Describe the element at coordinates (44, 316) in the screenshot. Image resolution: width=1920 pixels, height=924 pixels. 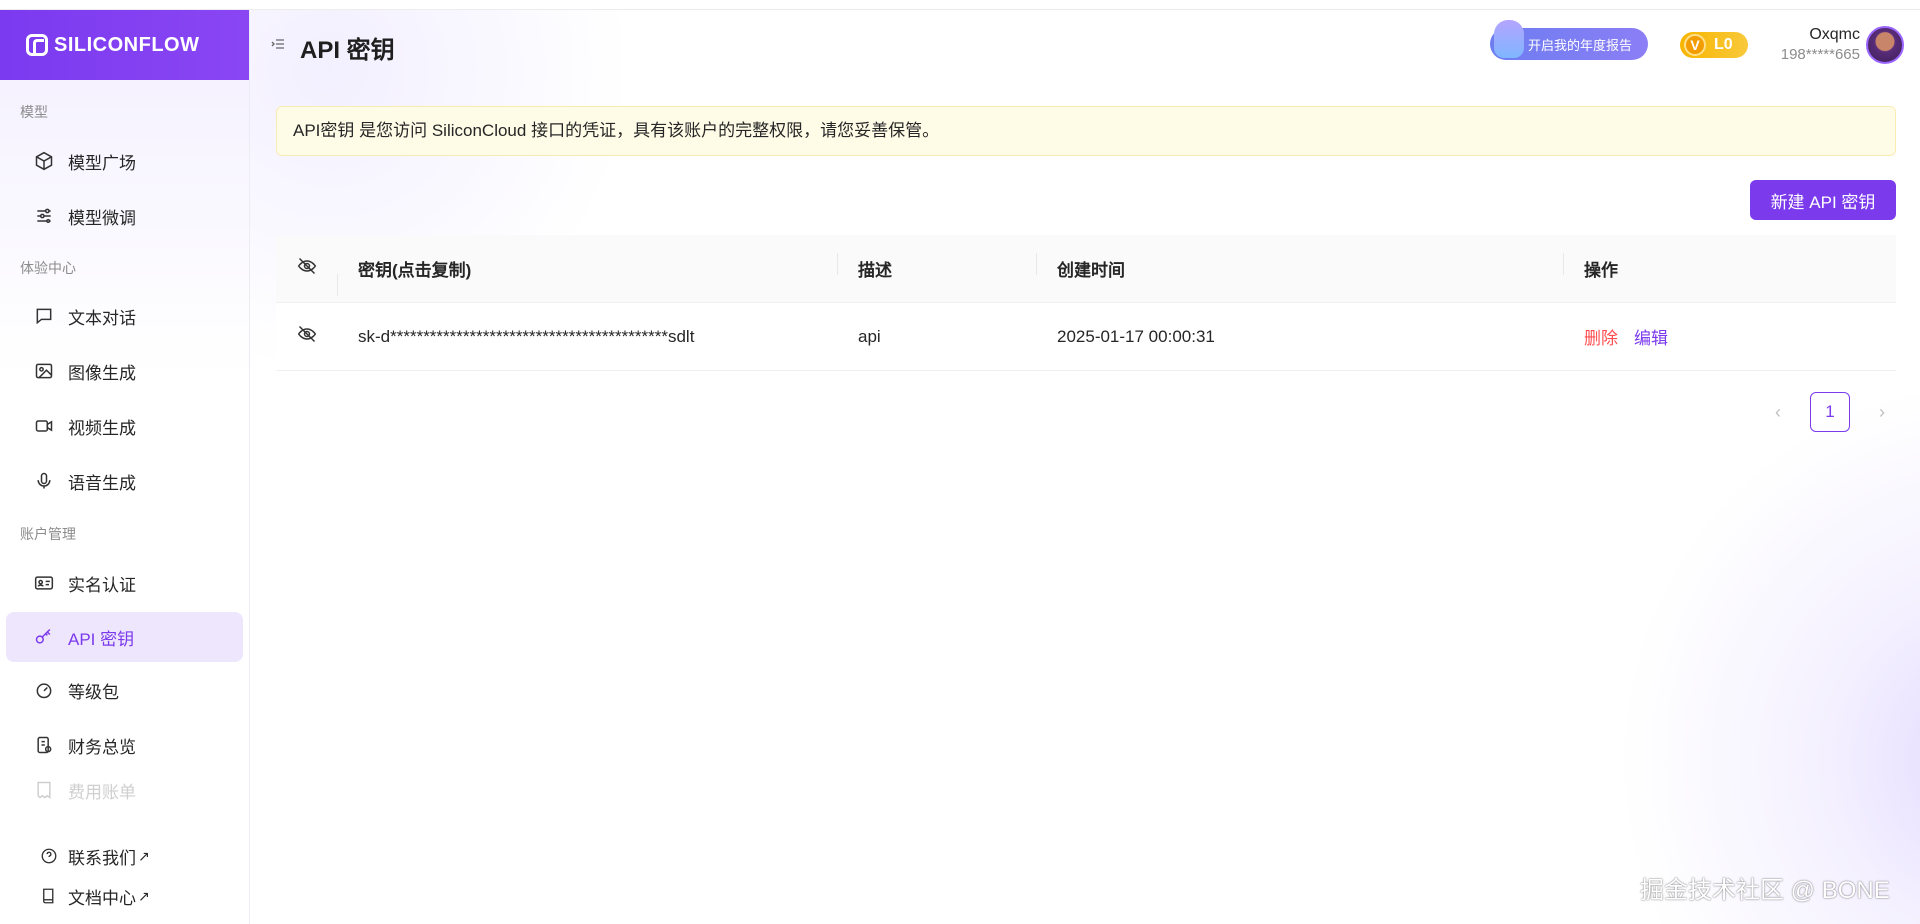
I see `chat-icon` at that location.